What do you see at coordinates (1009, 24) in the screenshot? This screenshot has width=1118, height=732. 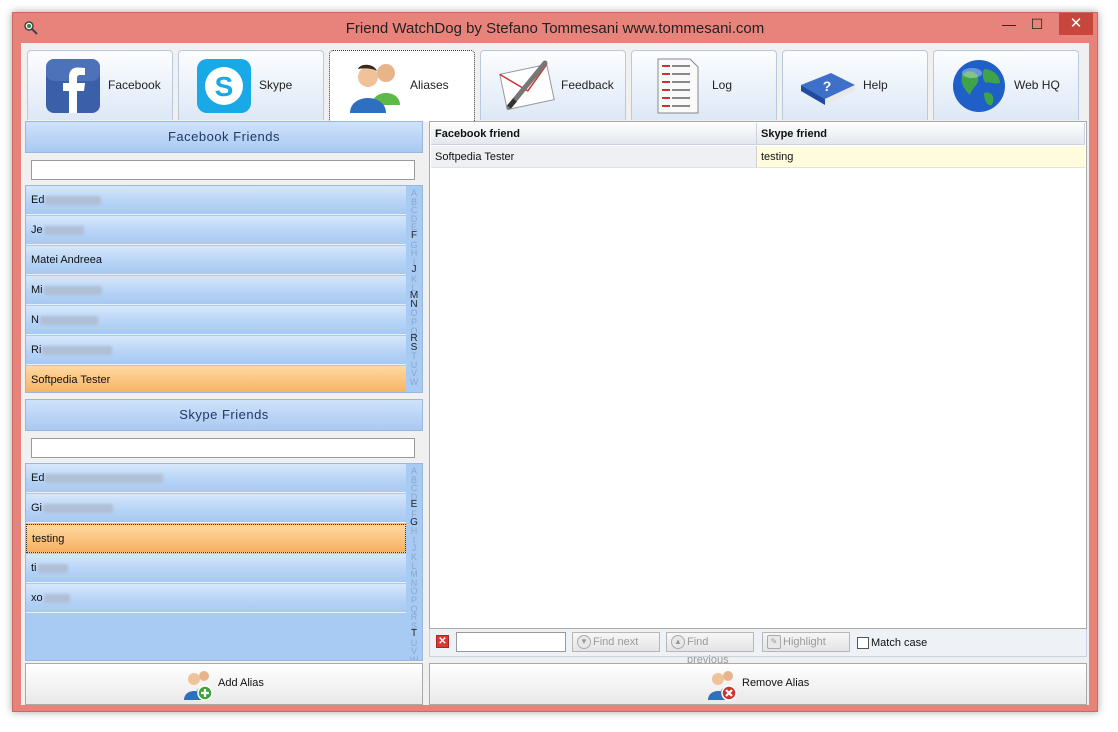 I see `minimize-button: —` at bounding box center [1009, 24].